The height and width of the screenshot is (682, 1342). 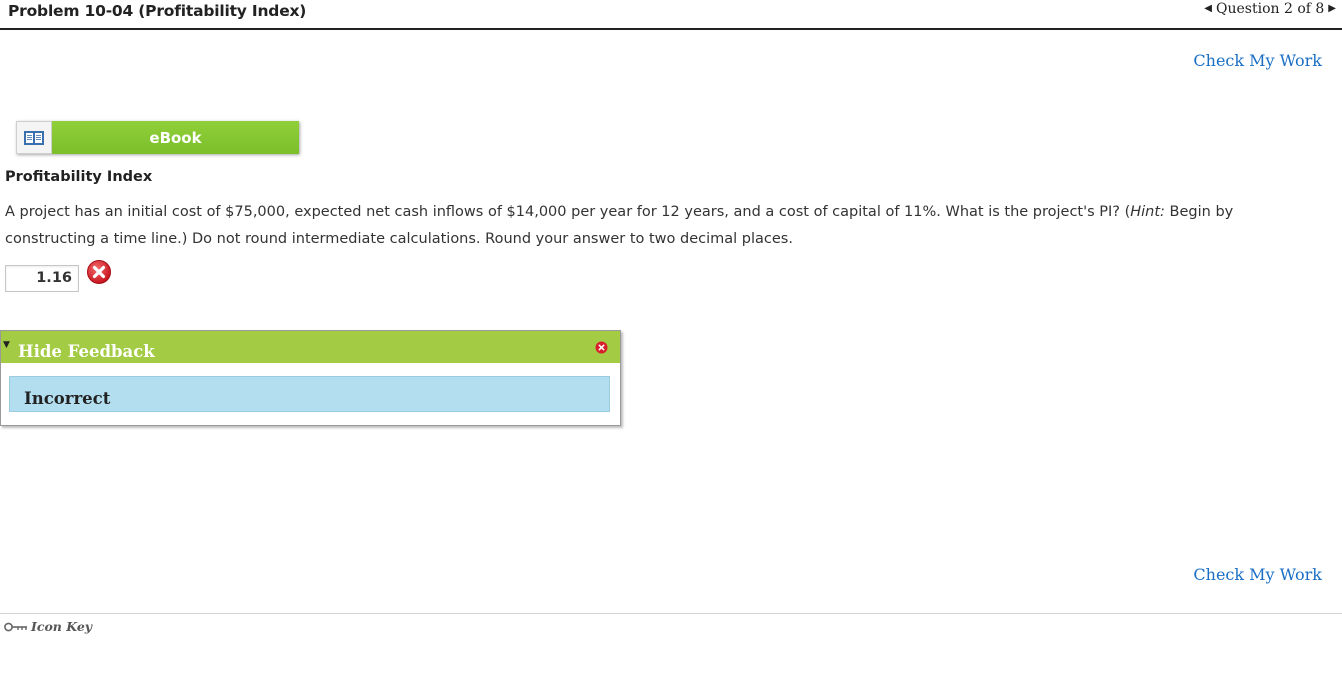 I want to click on x-circle-icon, so click(x=99, y=272).